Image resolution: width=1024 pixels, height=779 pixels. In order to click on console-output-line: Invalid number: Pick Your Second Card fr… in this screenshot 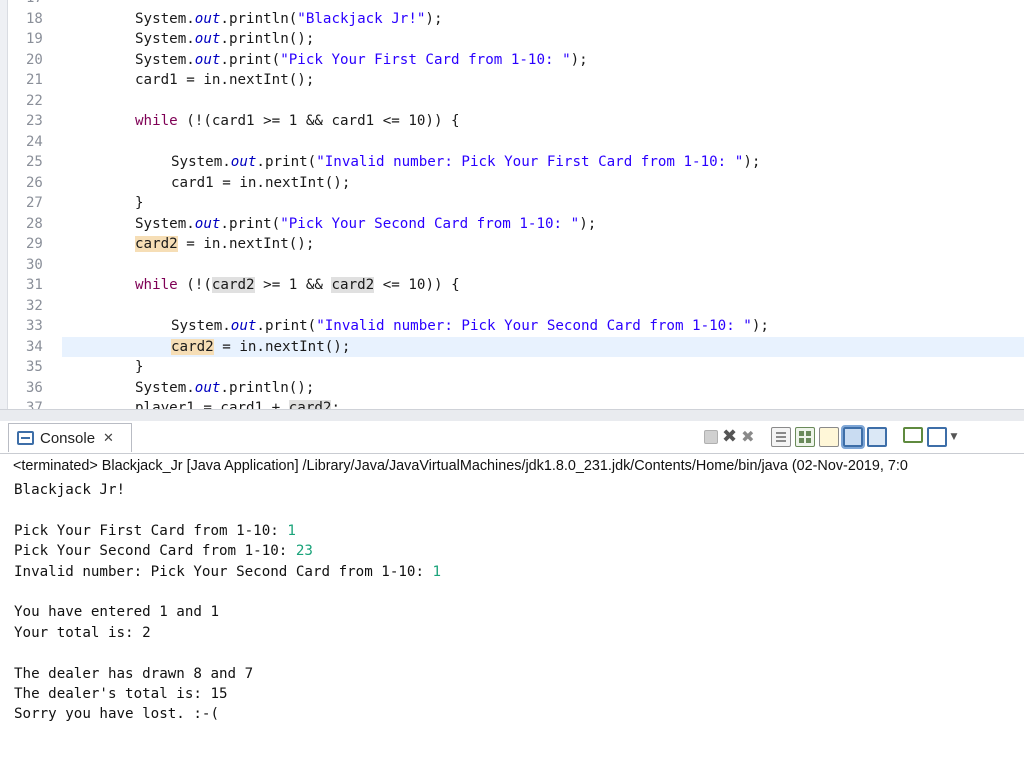, I will do `click(227, 572)`.